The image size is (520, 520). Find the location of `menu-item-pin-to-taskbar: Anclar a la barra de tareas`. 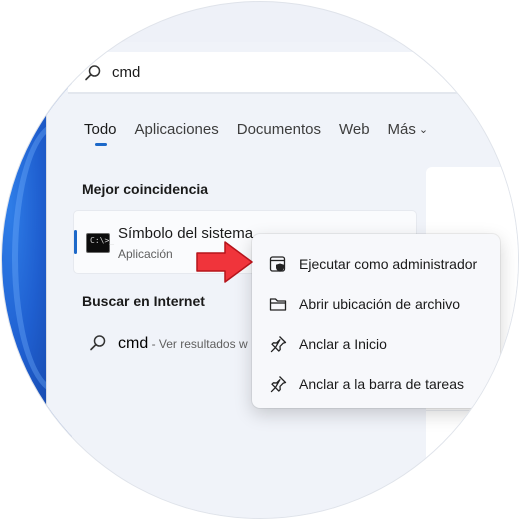

menu-item-pin-to-taskbar: Anclar a la barra de tareas is located at coordinates (376, 384).